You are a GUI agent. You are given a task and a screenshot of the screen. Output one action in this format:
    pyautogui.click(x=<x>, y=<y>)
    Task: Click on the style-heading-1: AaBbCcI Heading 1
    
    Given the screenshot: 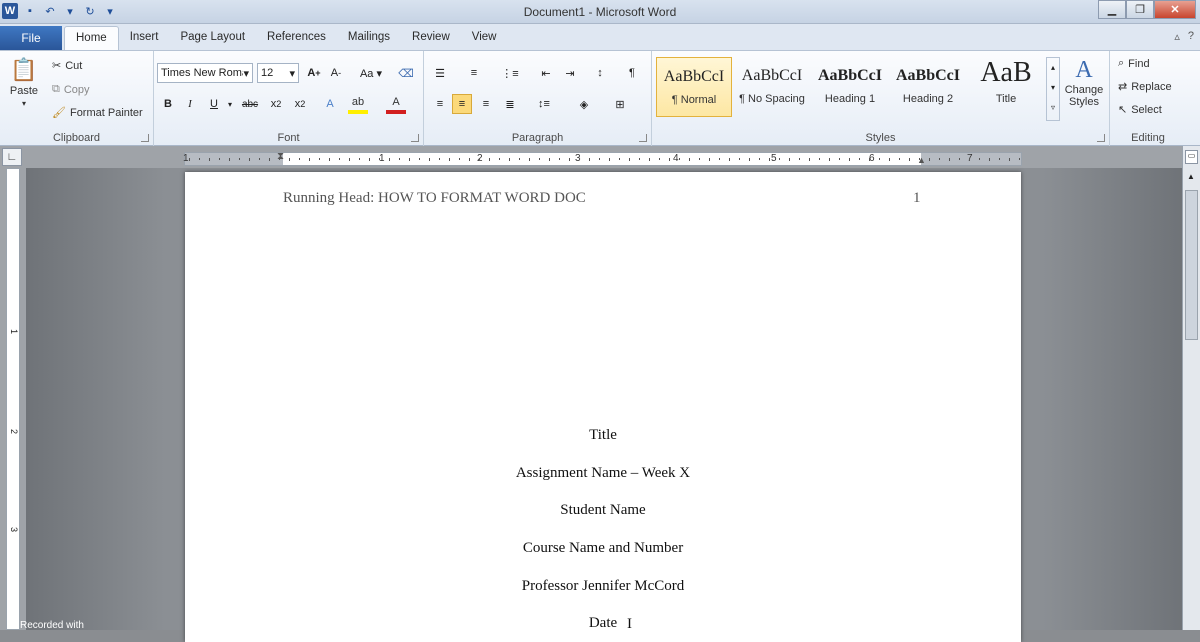 What is the action you would take?
    pyautogui.click(x=850, y=87)
    